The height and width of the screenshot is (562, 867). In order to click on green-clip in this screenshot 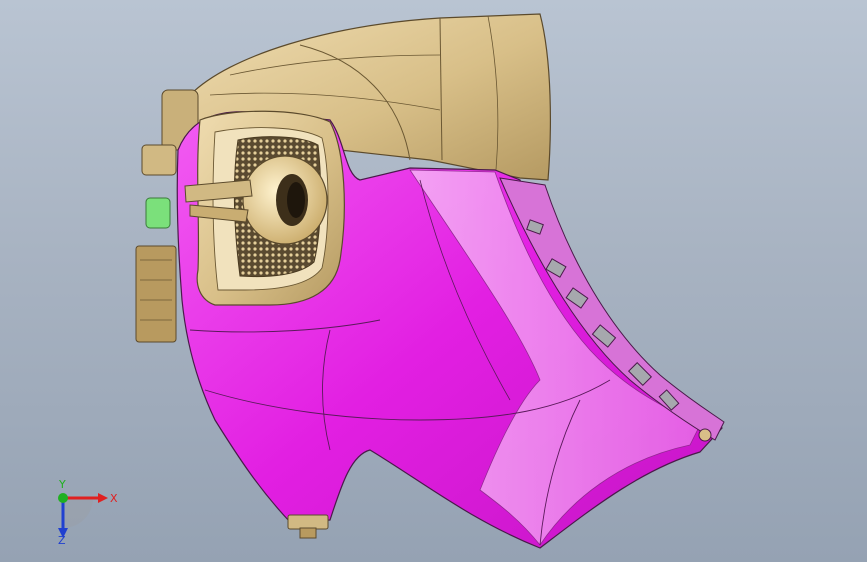, I will do `click(158, 213)`.